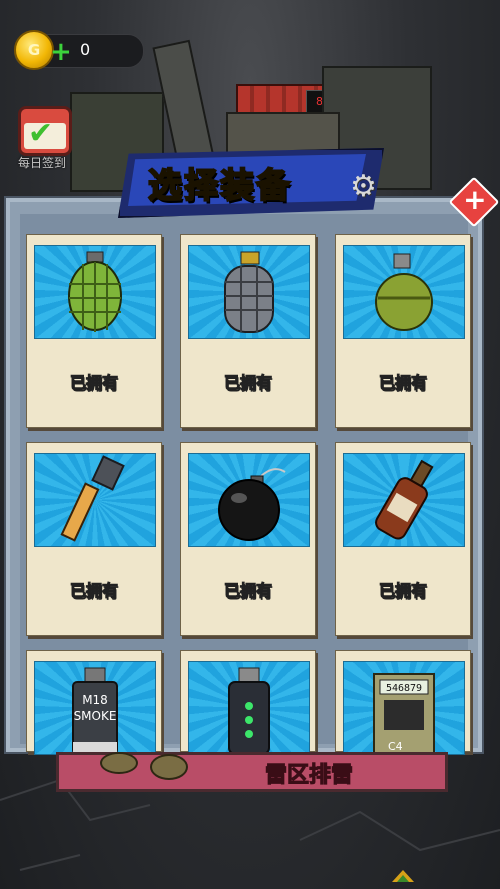  Describe the element at coordinates (61, 52) in the screenshot. I see `add-coins-button: +` at that location.